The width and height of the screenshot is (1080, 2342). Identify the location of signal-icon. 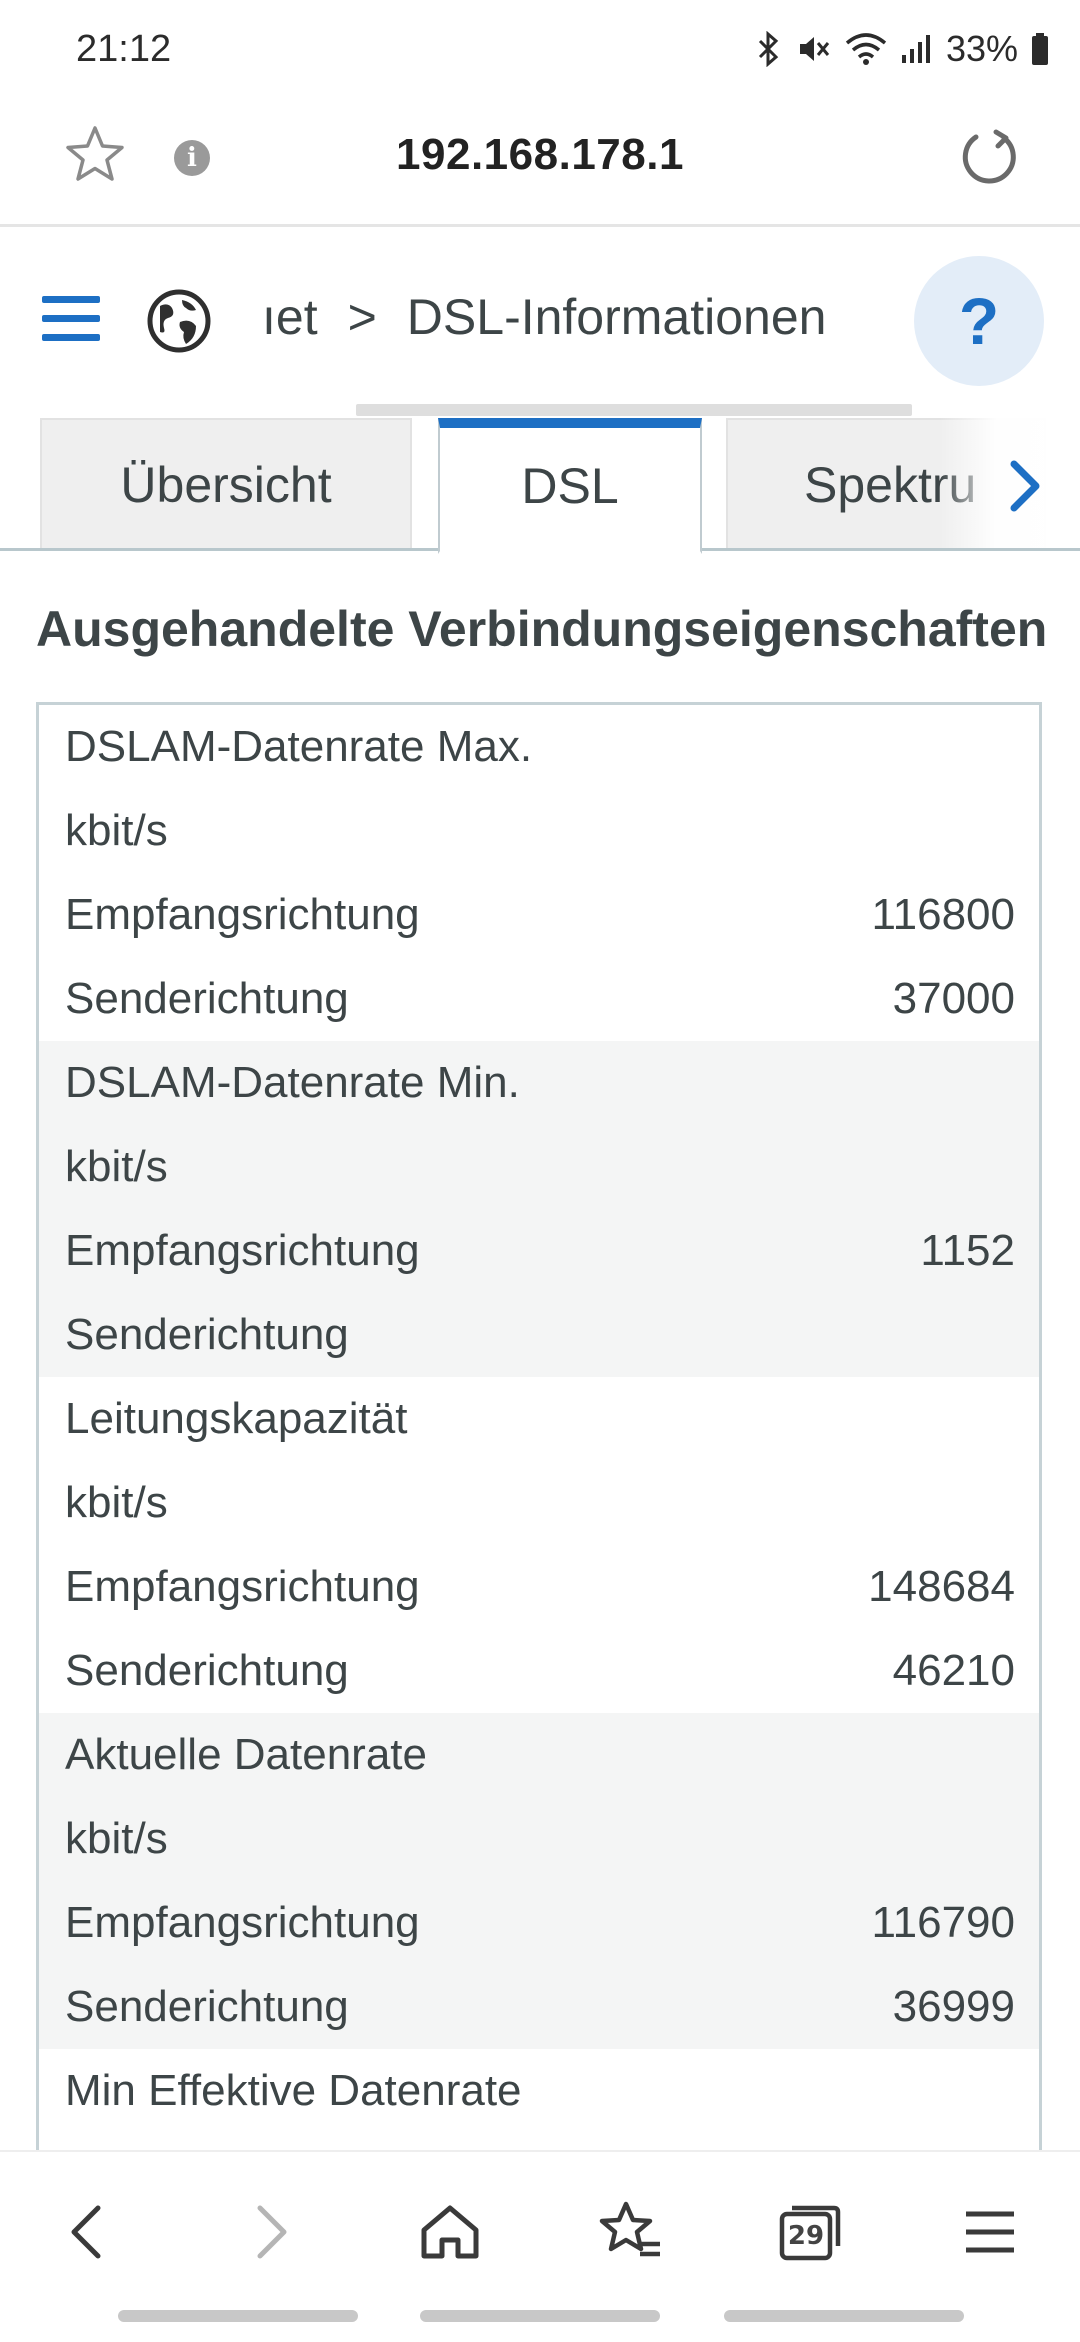
(917, 49).